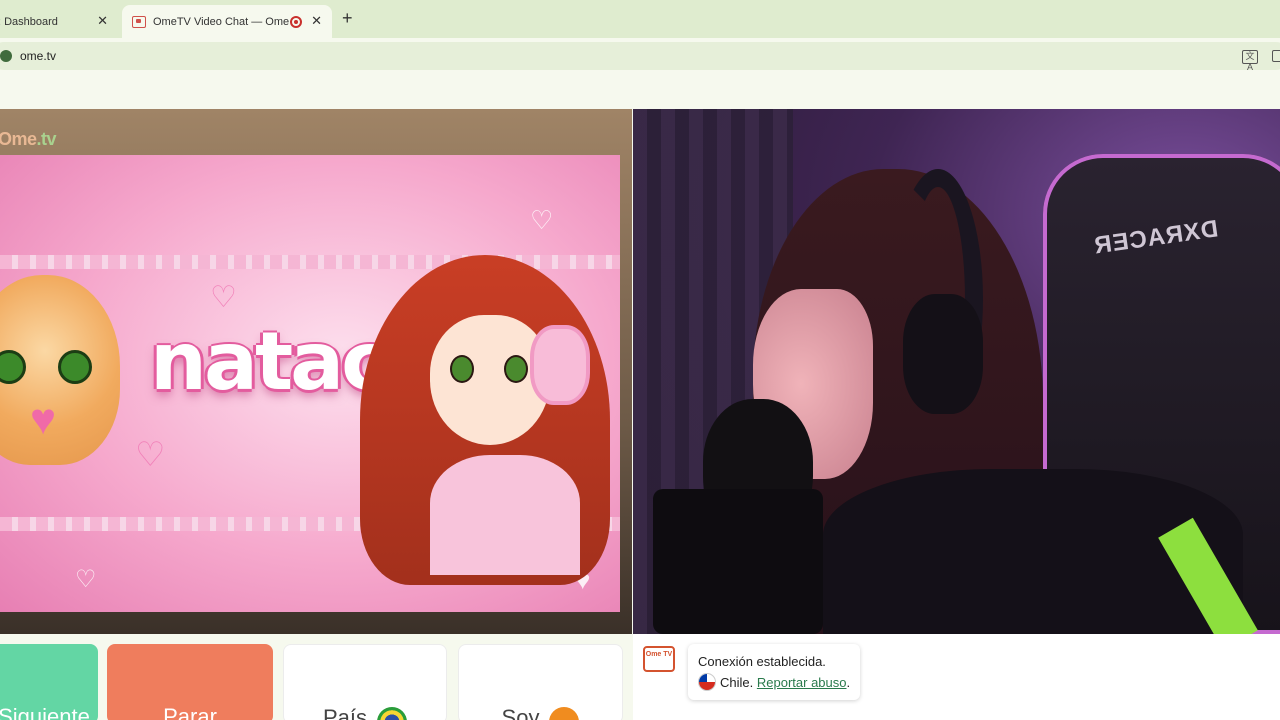  Describe the element at coordinates (564, 713) in the screenshot. I see `gender-icon` at that location.